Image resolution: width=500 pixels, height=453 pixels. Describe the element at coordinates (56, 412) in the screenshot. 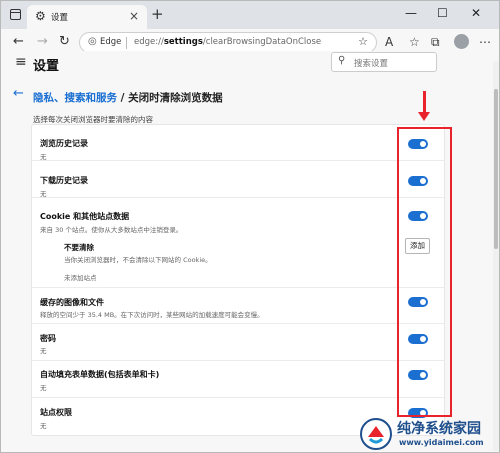

I see `row-title: 站点权限` at that location.